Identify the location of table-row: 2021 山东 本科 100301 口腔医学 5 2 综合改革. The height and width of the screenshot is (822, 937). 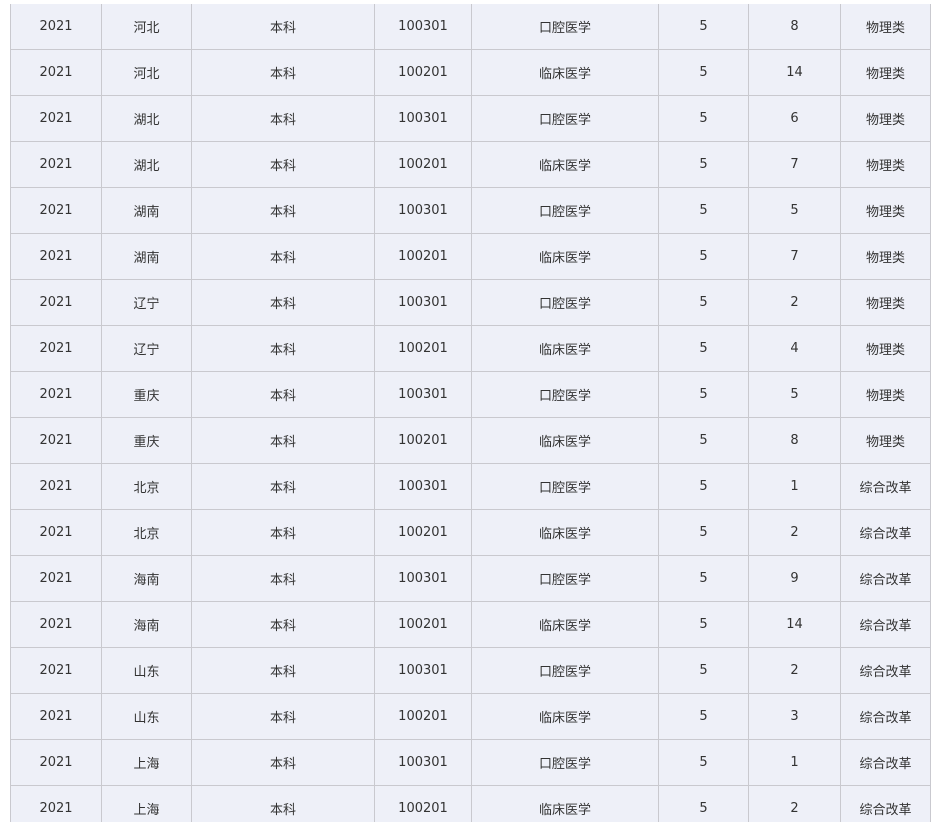
(470, 670).